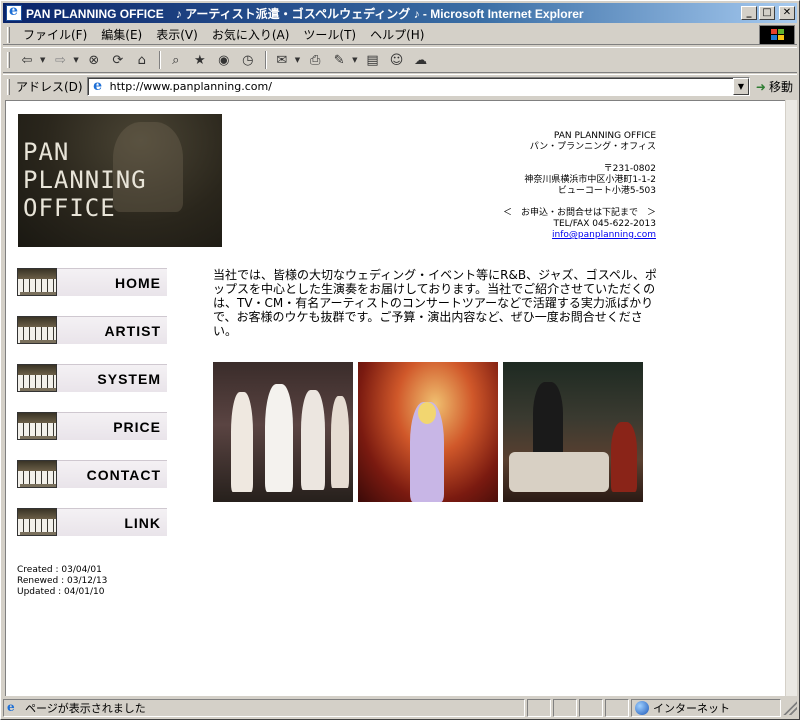 The image size is (800, 720). I want to click on edit-dropdown-icon: ▼, so click(354, 60).